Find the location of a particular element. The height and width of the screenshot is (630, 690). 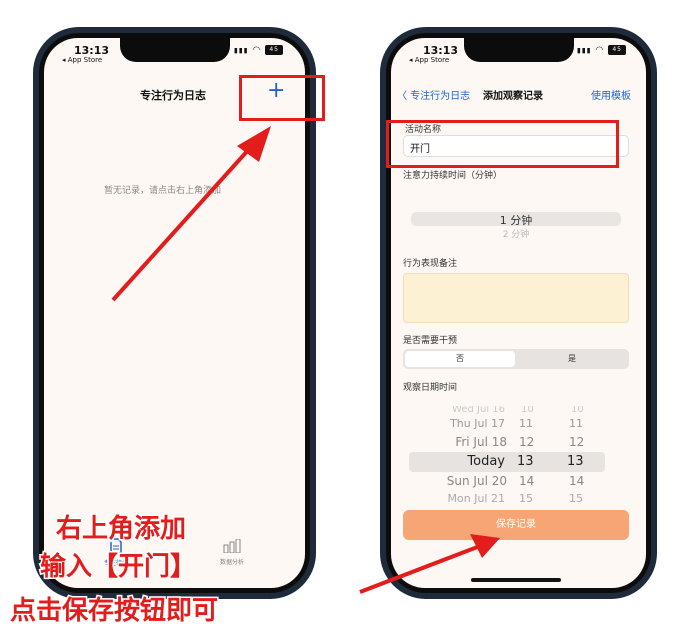

arrow-to-add-icon is located at coordinates (191, 214).